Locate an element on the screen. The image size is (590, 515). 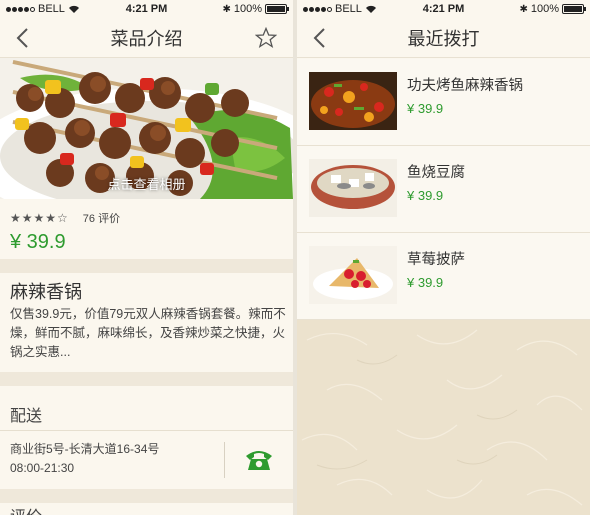
nav-bar: 菜品介绍 is located at coordinates (146, 38).